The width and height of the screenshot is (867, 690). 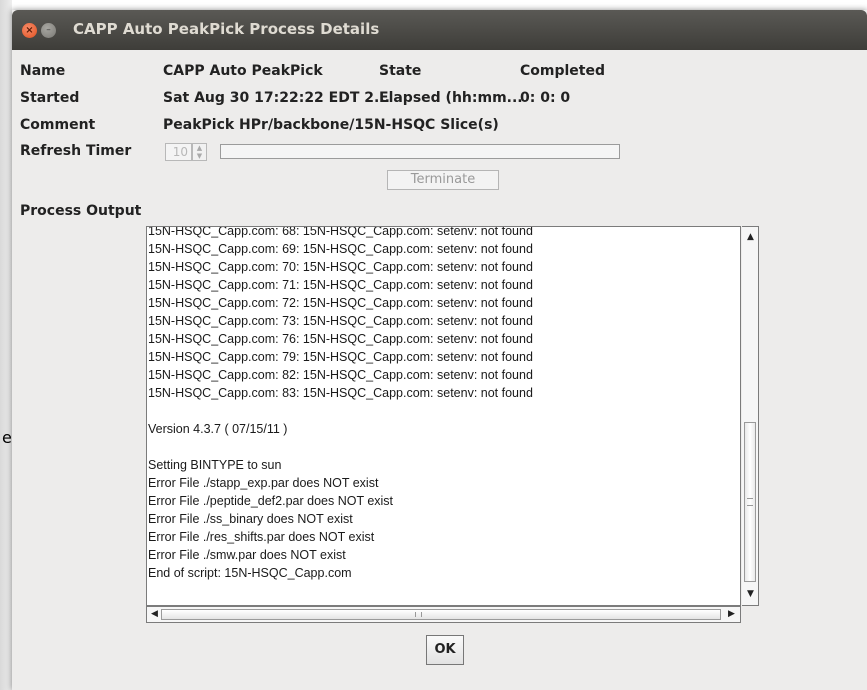 I want to click on horizontal-scroll-thumb, so click(x=441, y=614).